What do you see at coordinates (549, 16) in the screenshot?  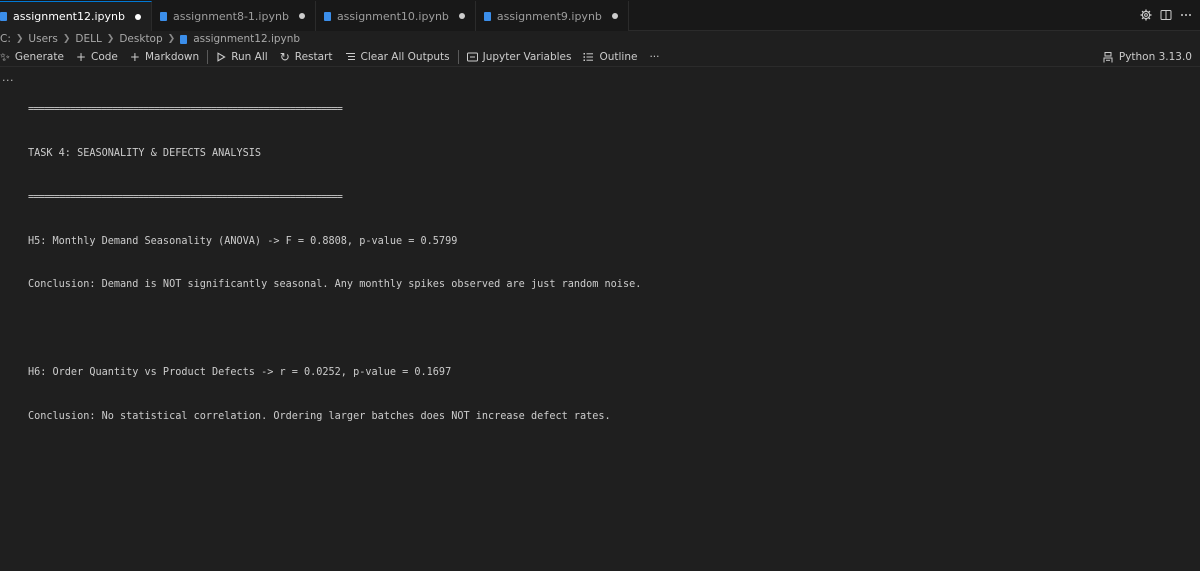 I see `tab-label: assignment9.ipynb` at bounding box center [549, 16].